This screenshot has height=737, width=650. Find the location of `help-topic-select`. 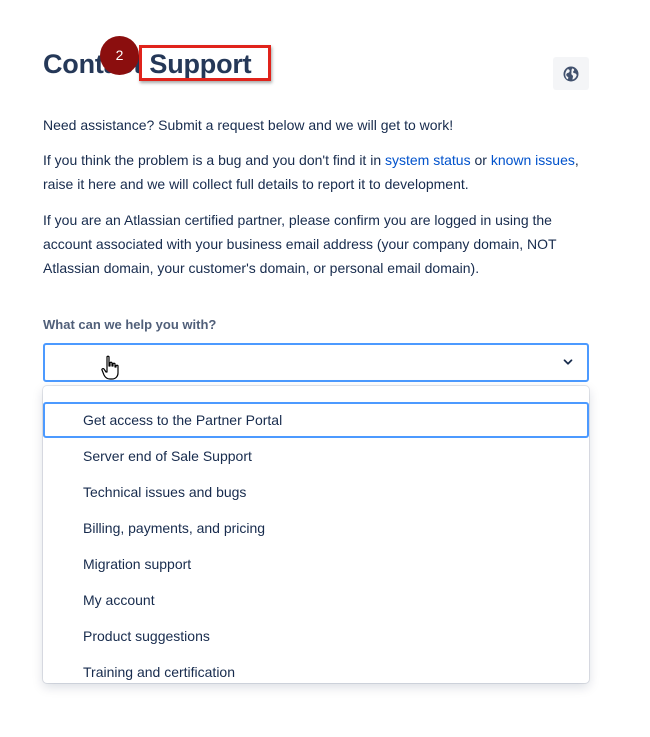

help-topic-select is located at coordinates (316, 362).